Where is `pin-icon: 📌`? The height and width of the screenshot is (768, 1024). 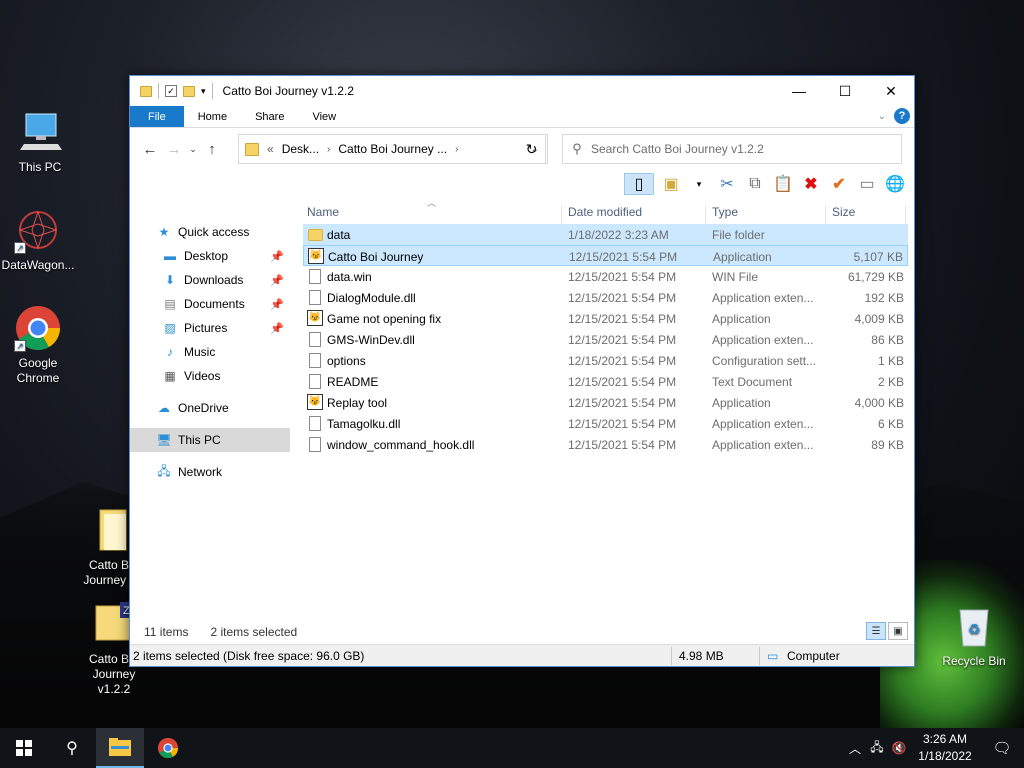 pin-icon: 📌 is located at coordinates (277, 256).